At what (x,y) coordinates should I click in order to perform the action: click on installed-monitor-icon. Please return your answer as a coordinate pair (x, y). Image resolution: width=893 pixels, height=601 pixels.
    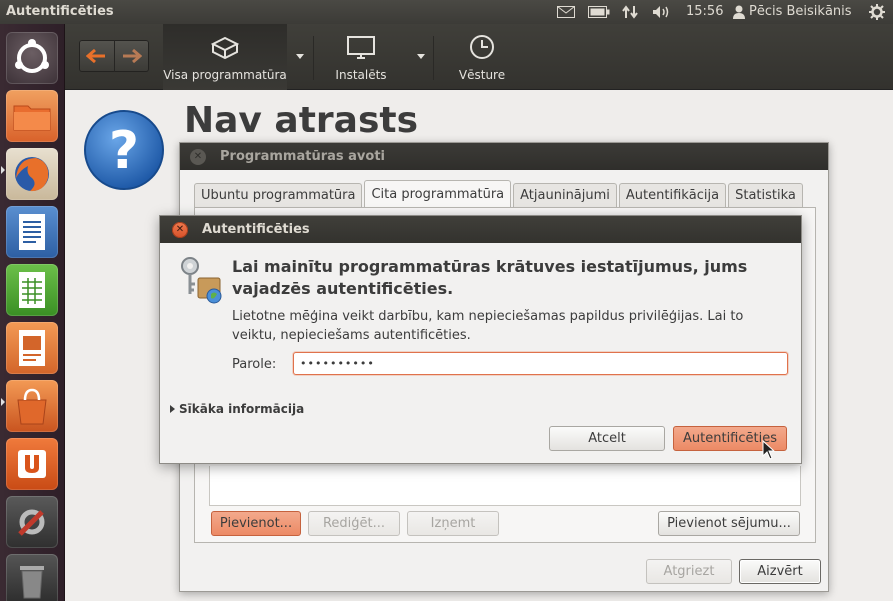
    Looking at the image, I should click on (361, 47).